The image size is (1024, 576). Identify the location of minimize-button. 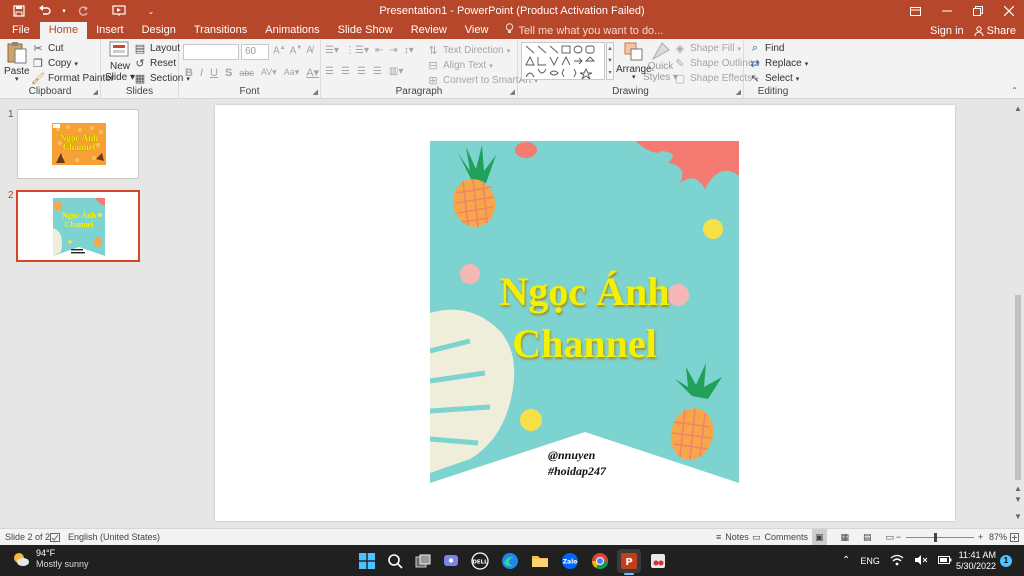
(946, 11).